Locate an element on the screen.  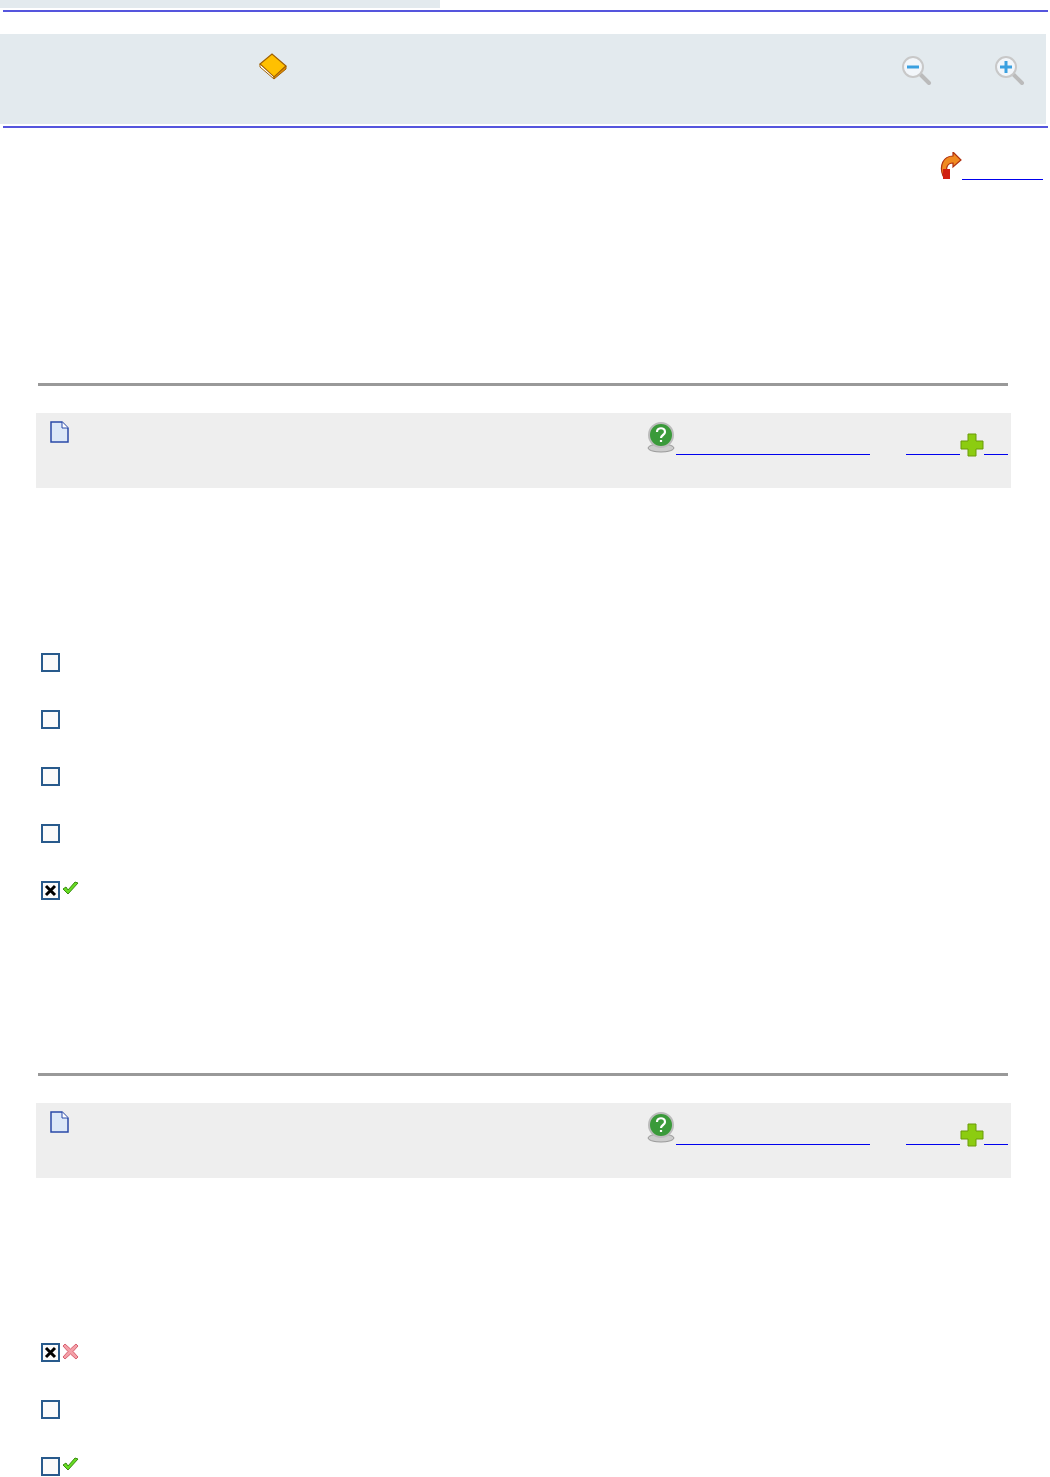
book-icon is located at coordinates (273, 66).